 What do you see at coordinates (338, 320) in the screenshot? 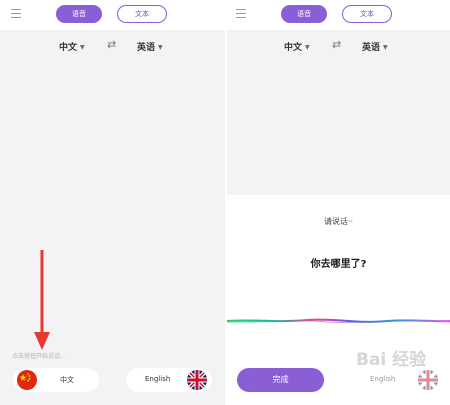
I see `voice-waveform` at bounding box center [338, 320].